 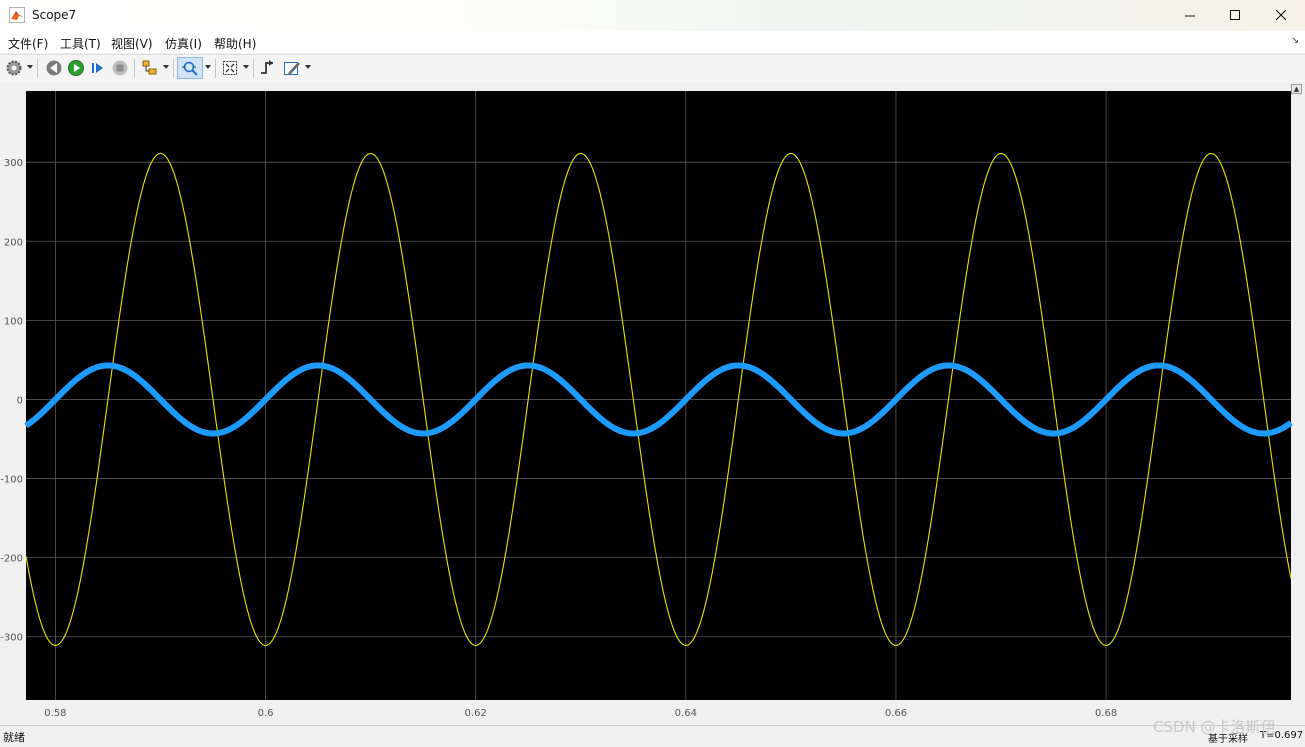 What do you see at coordinates (235, 43) in the screenshot?
I see `menu-help: 帮助(H)` at bounding box center [235, 43].